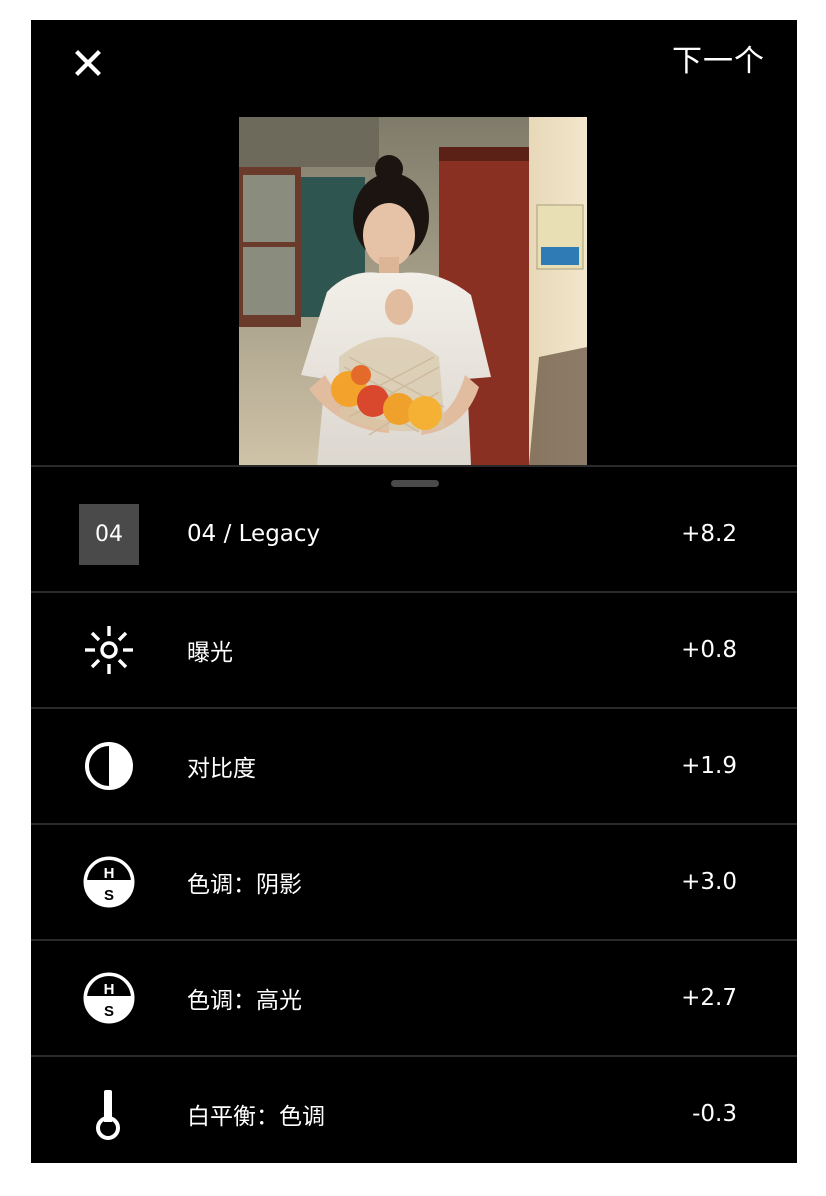  Describe the element at coordinates (709, 998) in the screenshot. I see `adjustment-value: +2.7` at that location.